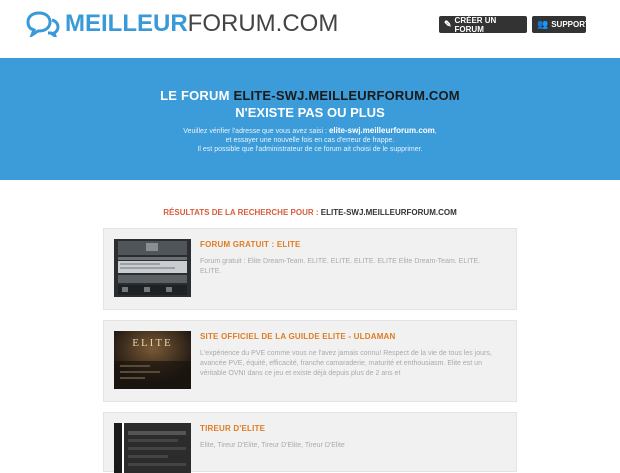  I want to click on site-logo-text: MEILLEURFORUM.COM, so click(201, 24).